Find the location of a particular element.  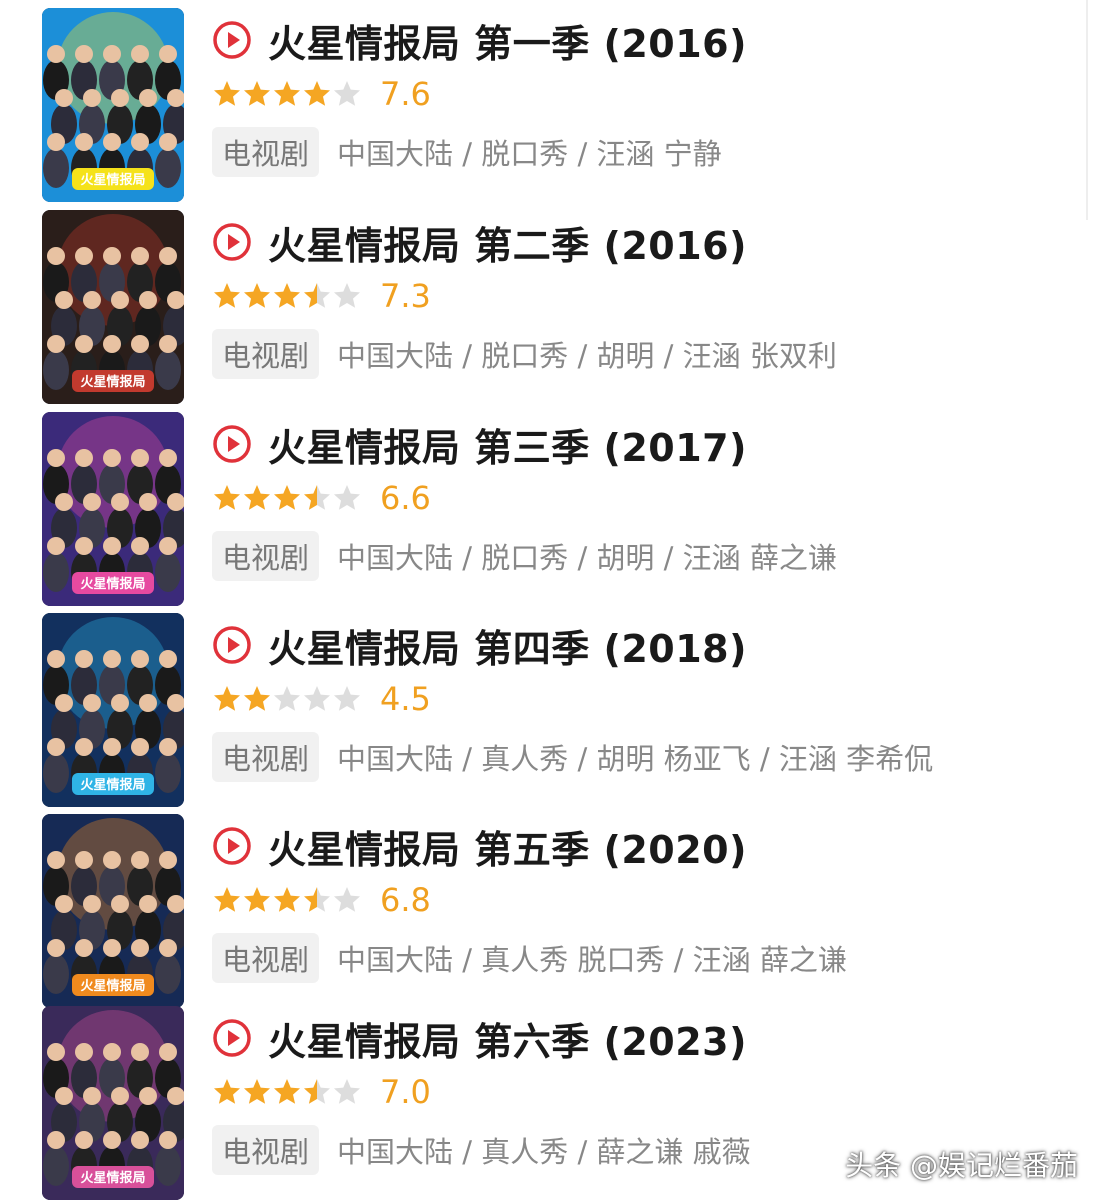

rating-row: 7.3 is located at coordinates (321, 296).